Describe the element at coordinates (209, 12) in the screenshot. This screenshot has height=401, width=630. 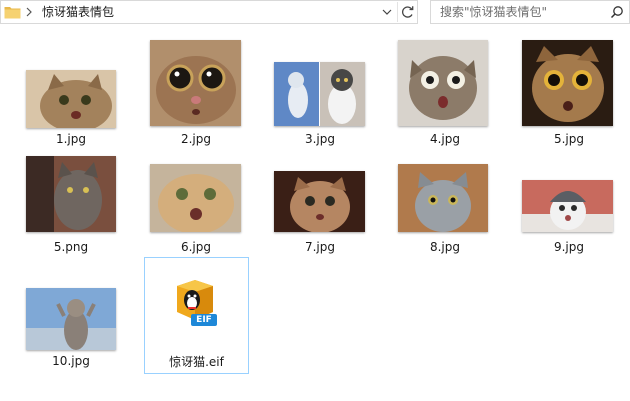
I see `address-bar: 惊讶猫表情包` at that location.